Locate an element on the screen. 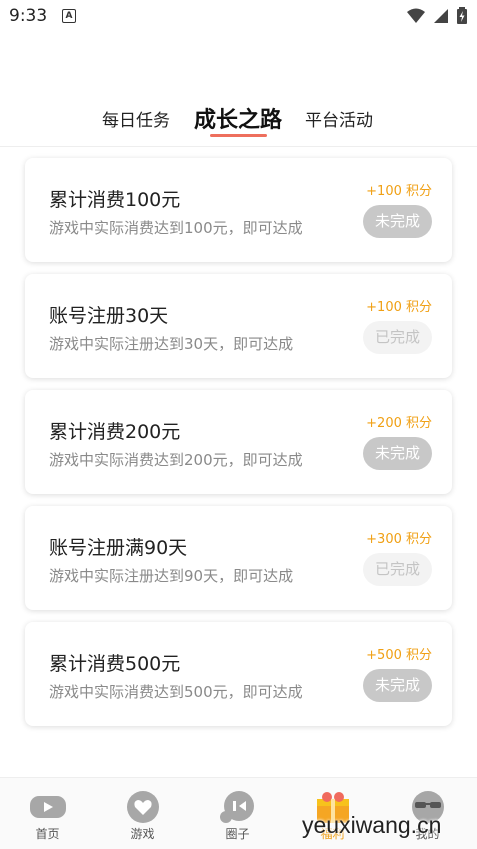 The width and height of the screenshot is (477, 849). status-time: 9:33 is located at coordinates (28, 16).